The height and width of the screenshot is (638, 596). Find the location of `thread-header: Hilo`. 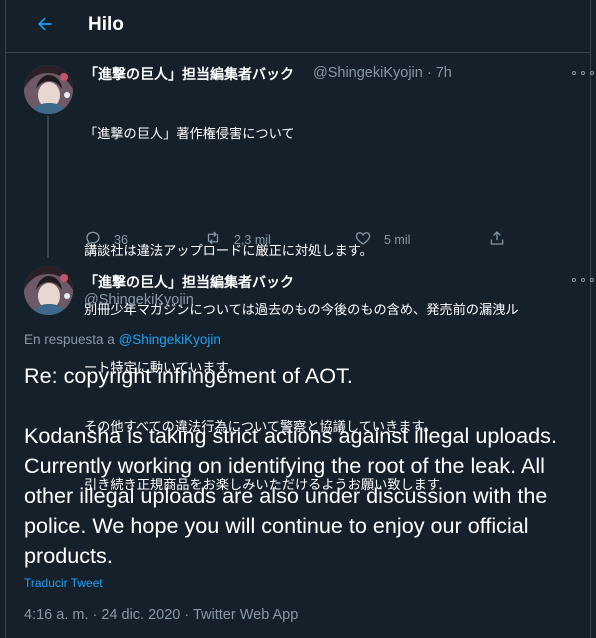

thread-header: Hilo is located at coordinates (298, 26).